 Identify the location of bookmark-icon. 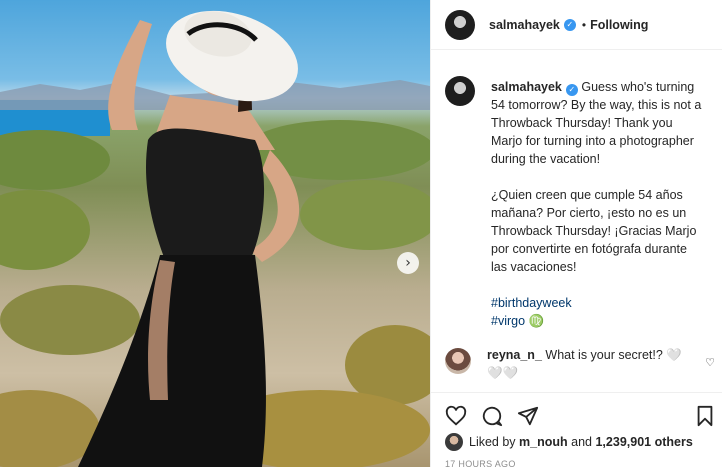
(705, 416).